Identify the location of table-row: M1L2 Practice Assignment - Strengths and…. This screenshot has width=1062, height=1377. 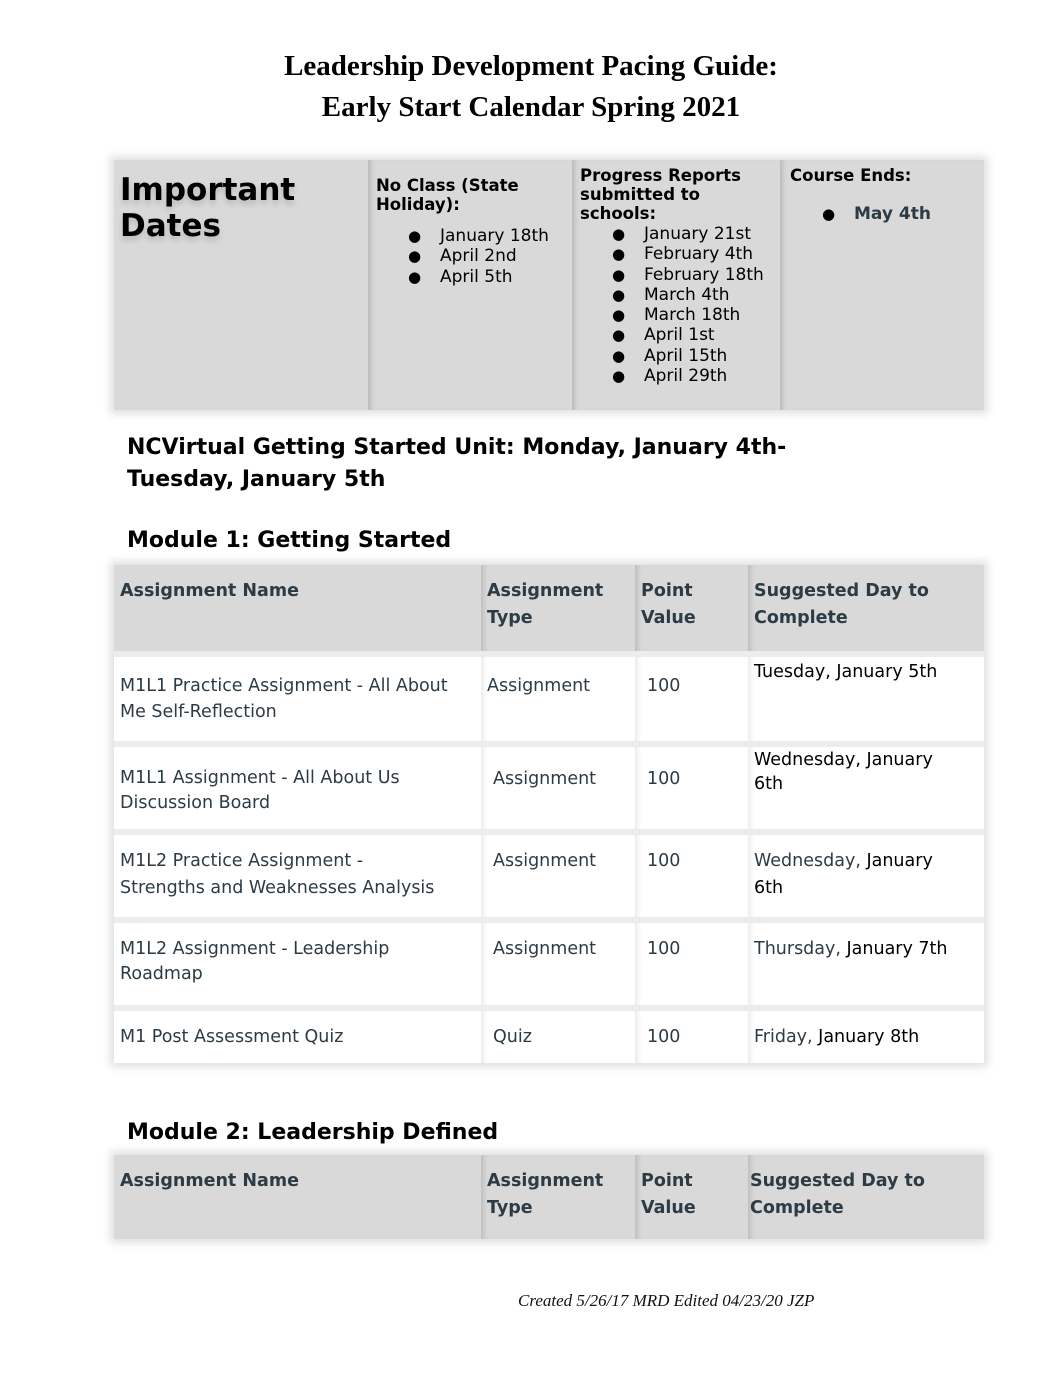
(549, 873).